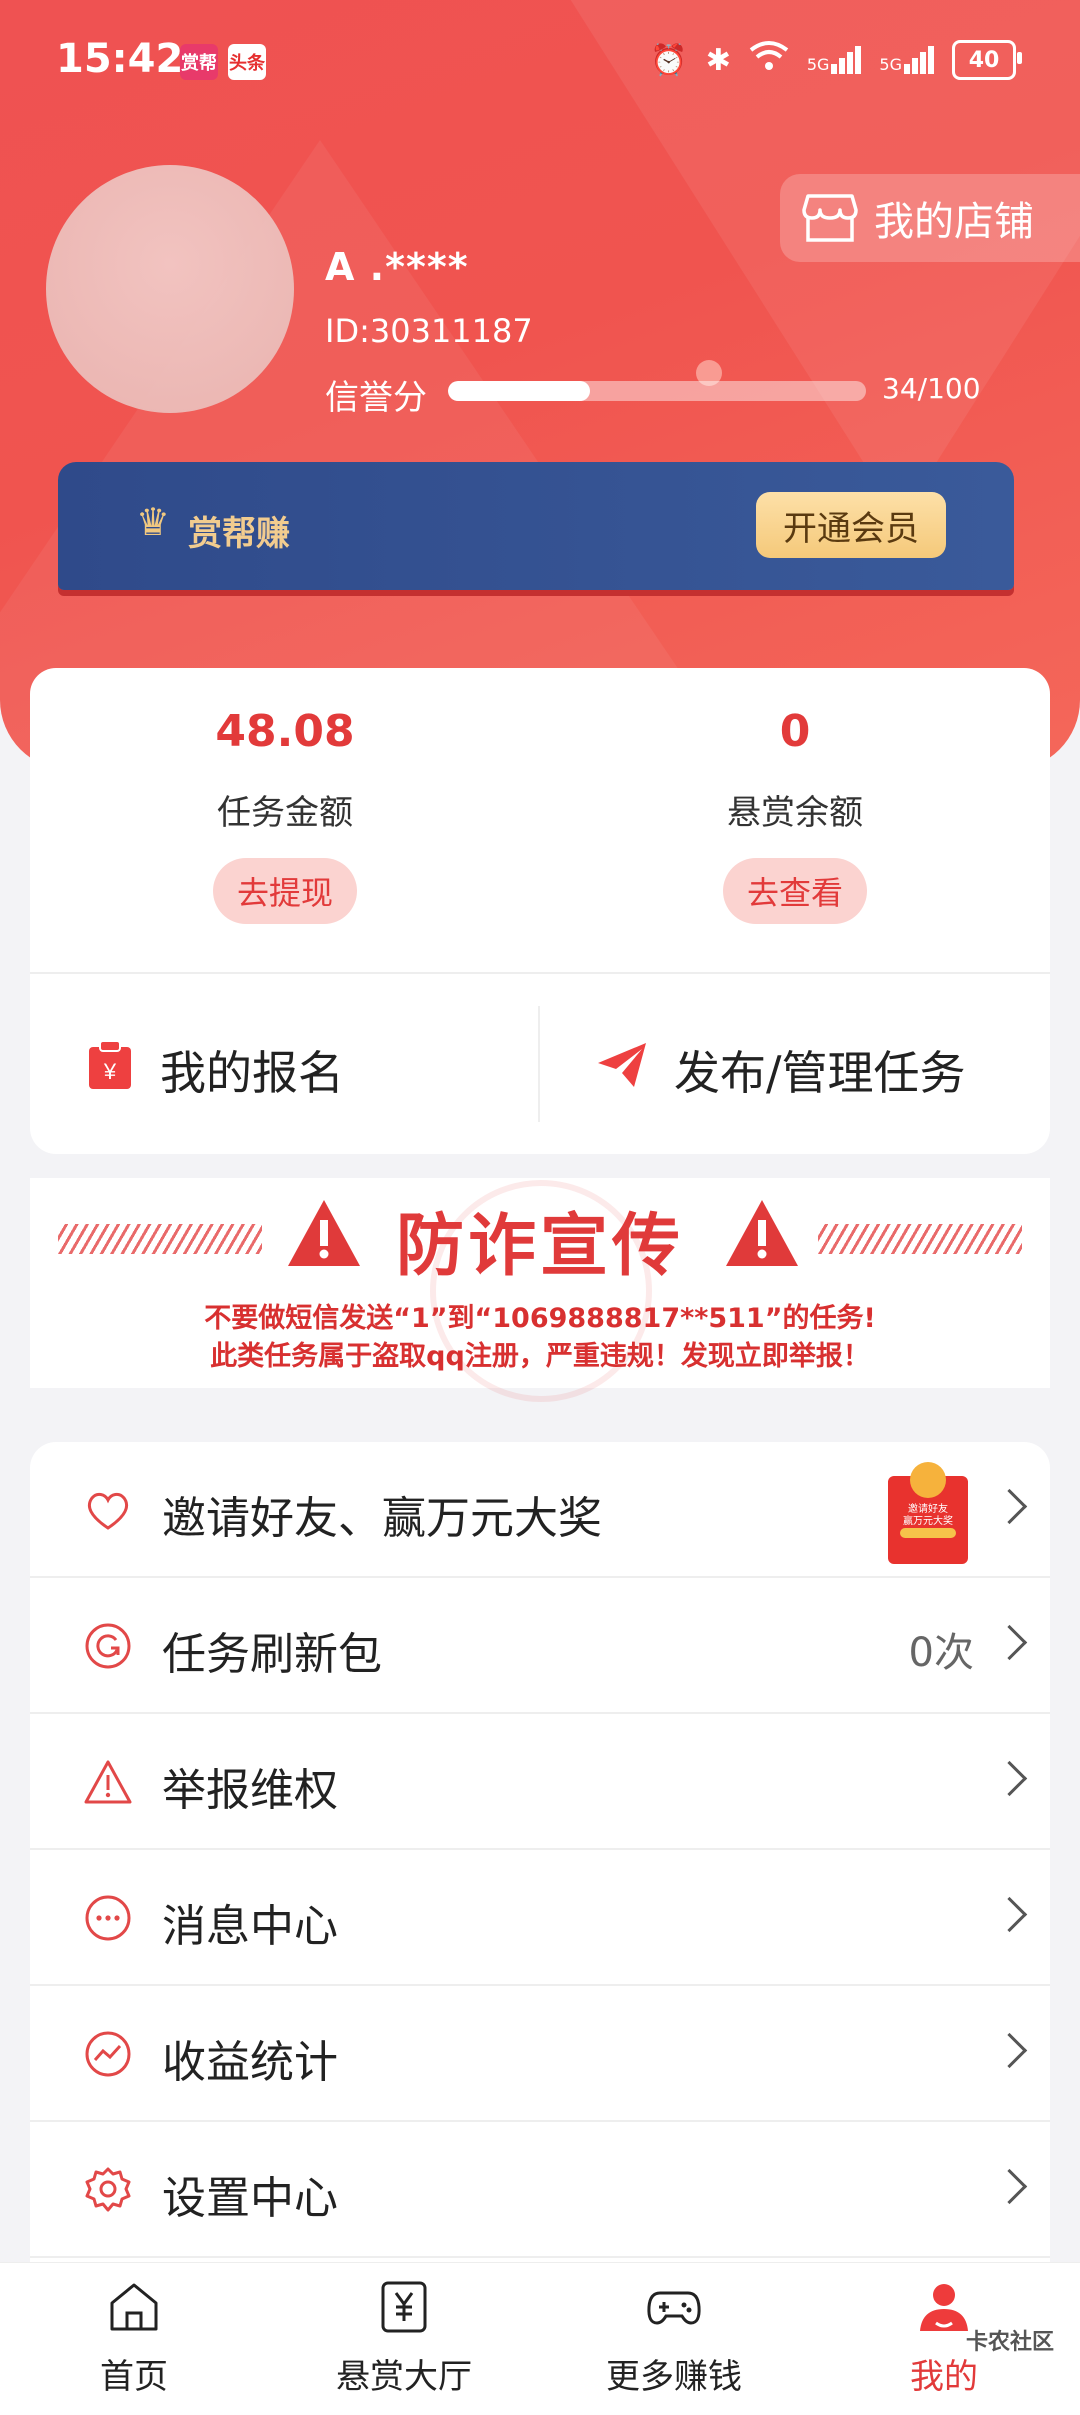 The height and width of the screenshot is (2415, 1080). I want to click on my-signup-button: ¥ 我的报名, so click(215, 1070).